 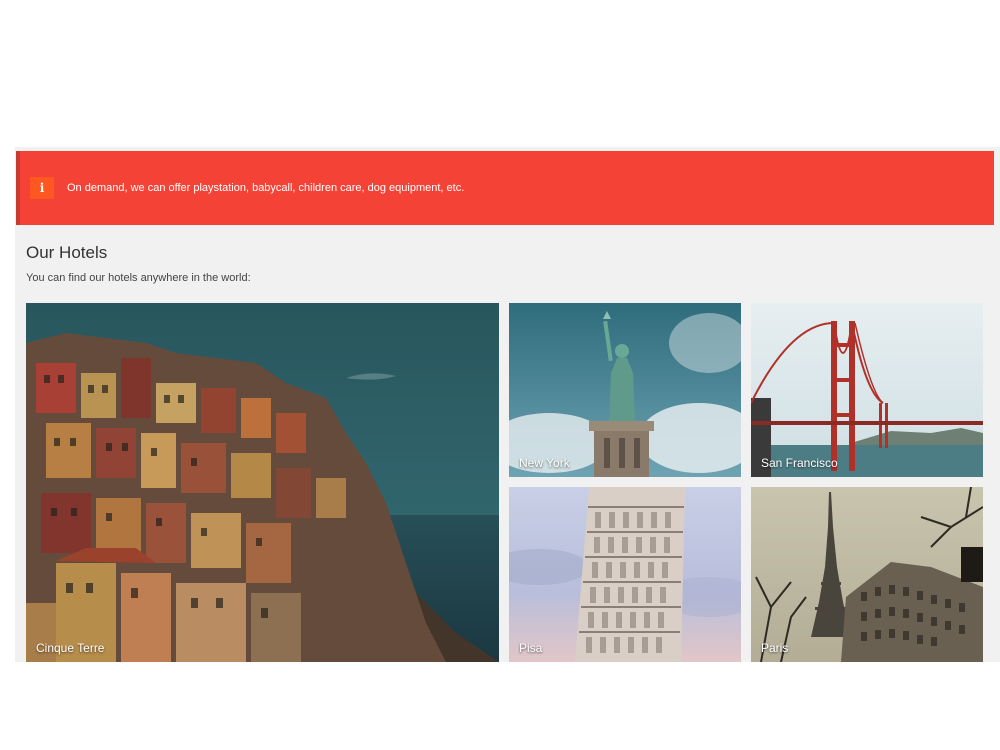 I want to click on new-york-image, so click(x=625, y=390).